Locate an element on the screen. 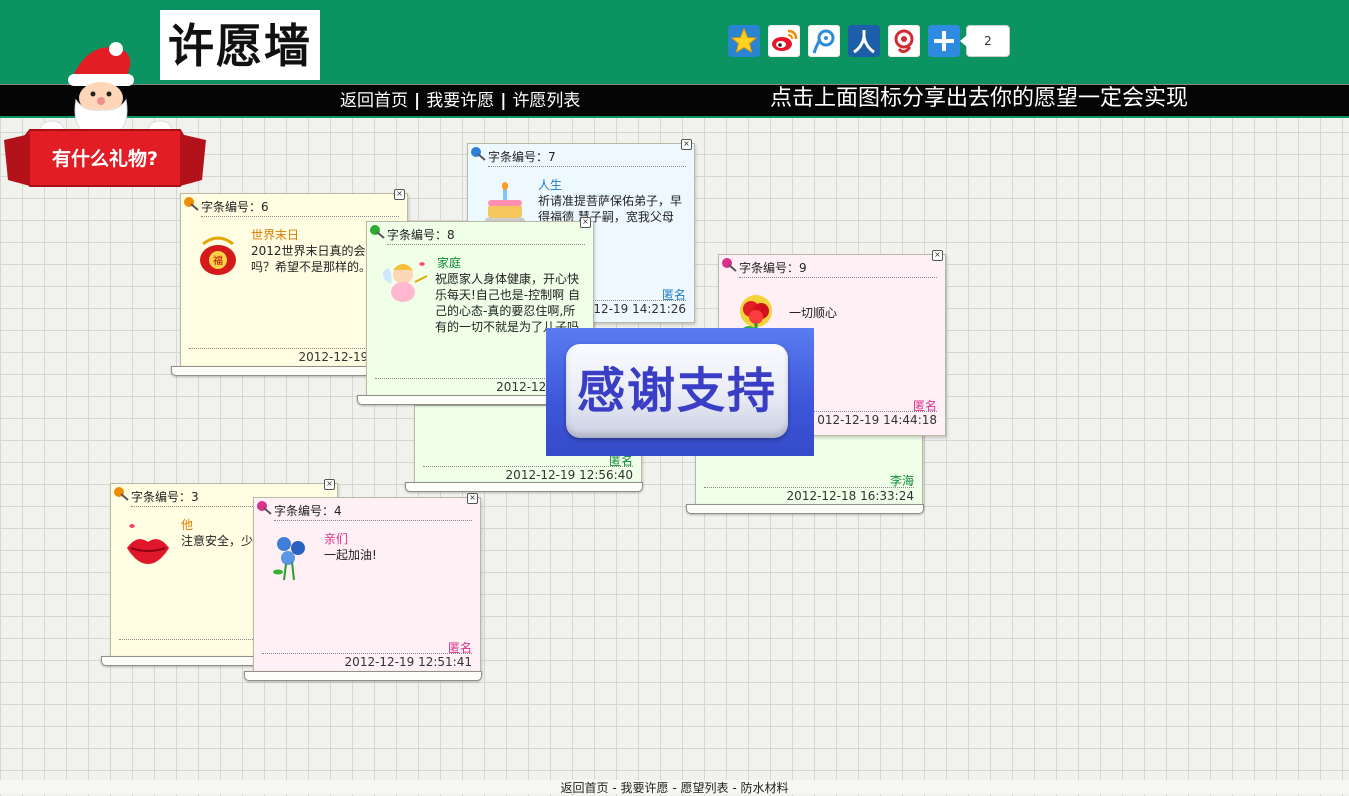 The image size is (1349, 796). note-content: 一切顺心 is located at coordinates (813, 313).